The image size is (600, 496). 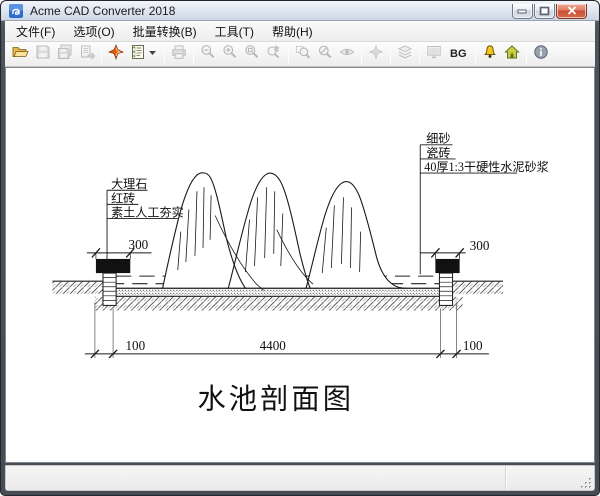 What do you see at coordinates (292, 31) in the screenshot?
I see `menu-help: 帮助(H)` at bounding box center [292, 31].